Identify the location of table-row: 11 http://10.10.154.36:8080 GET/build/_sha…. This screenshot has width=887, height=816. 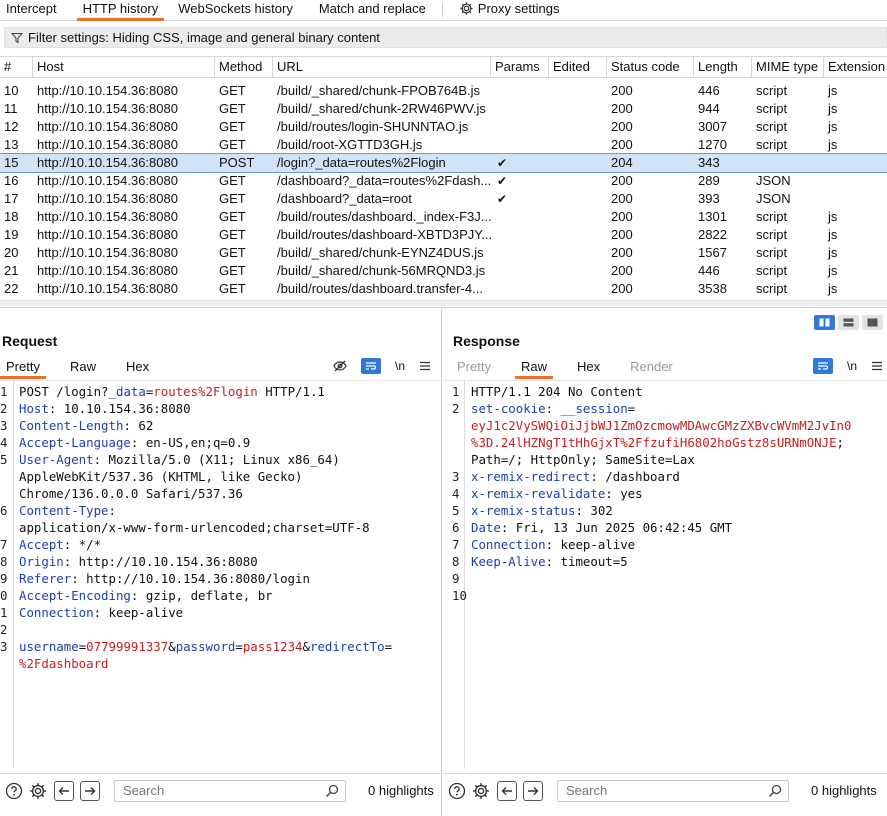
(443, 109).